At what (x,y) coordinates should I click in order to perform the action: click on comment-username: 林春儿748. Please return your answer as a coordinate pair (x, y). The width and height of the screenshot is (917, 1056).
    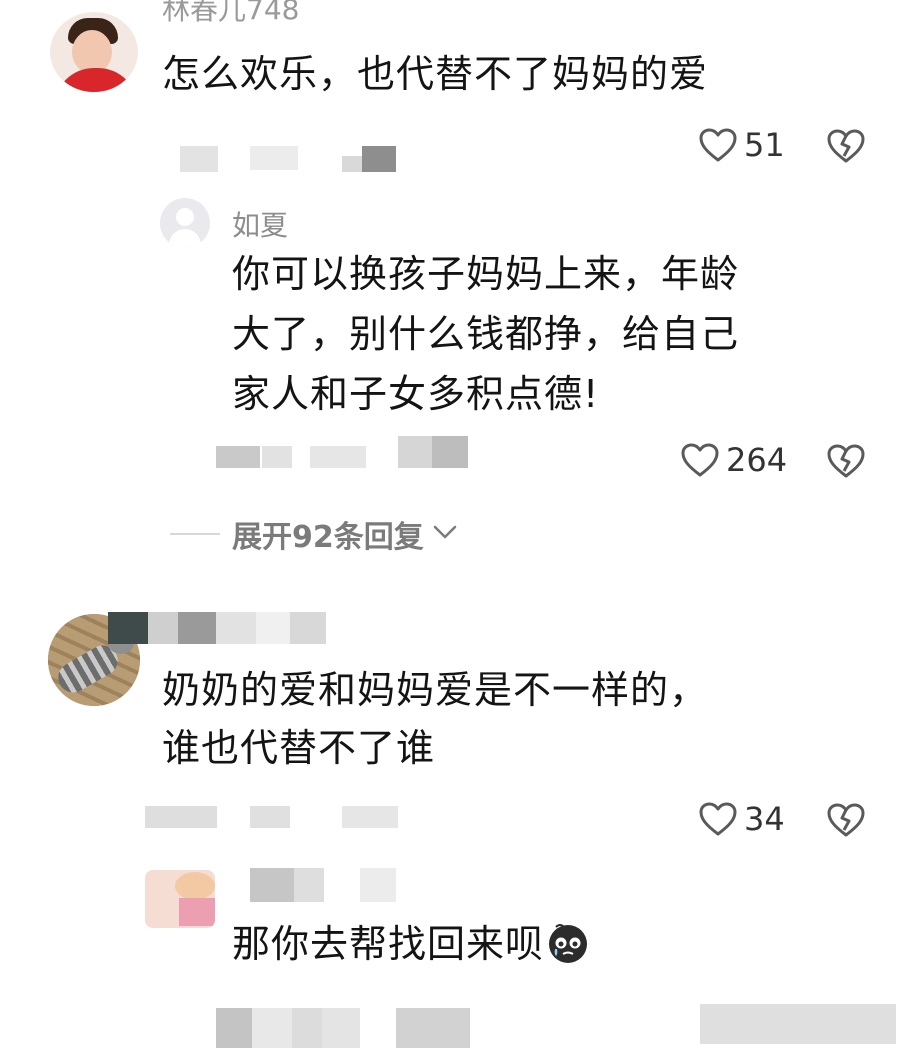
    Looking at the image, I should click on (230, 14).